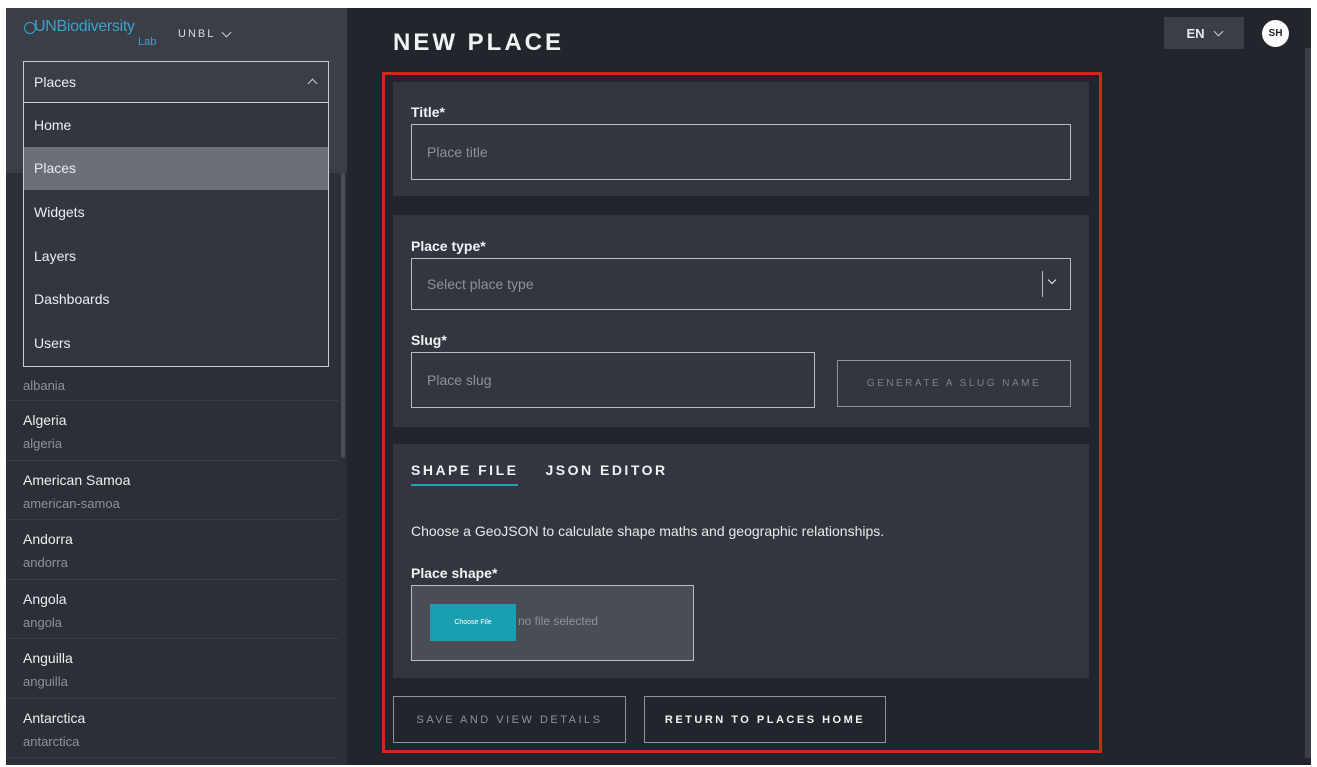 The width and height of the screenshot is (1317, 767). I want to click on avatar: SH, so click(1275, 33).